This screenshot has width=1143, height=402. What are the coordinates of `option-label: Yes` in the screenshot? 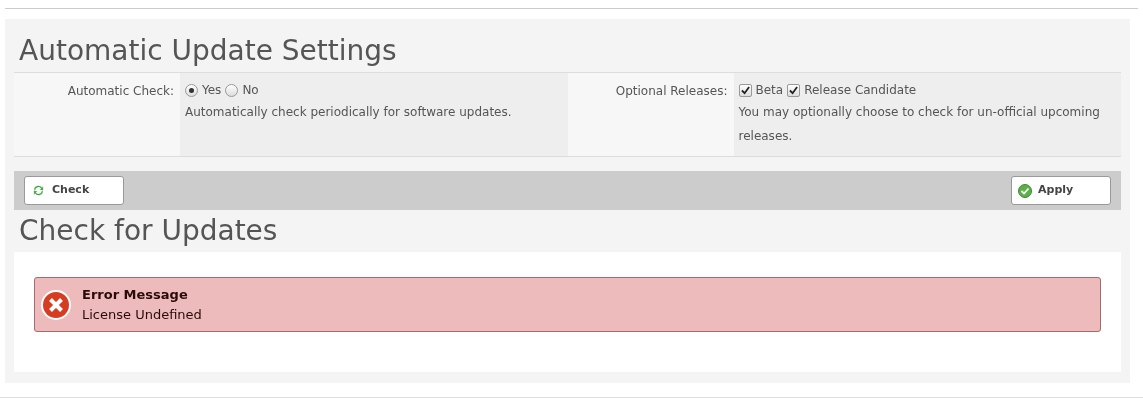 It's located at (212, 90).